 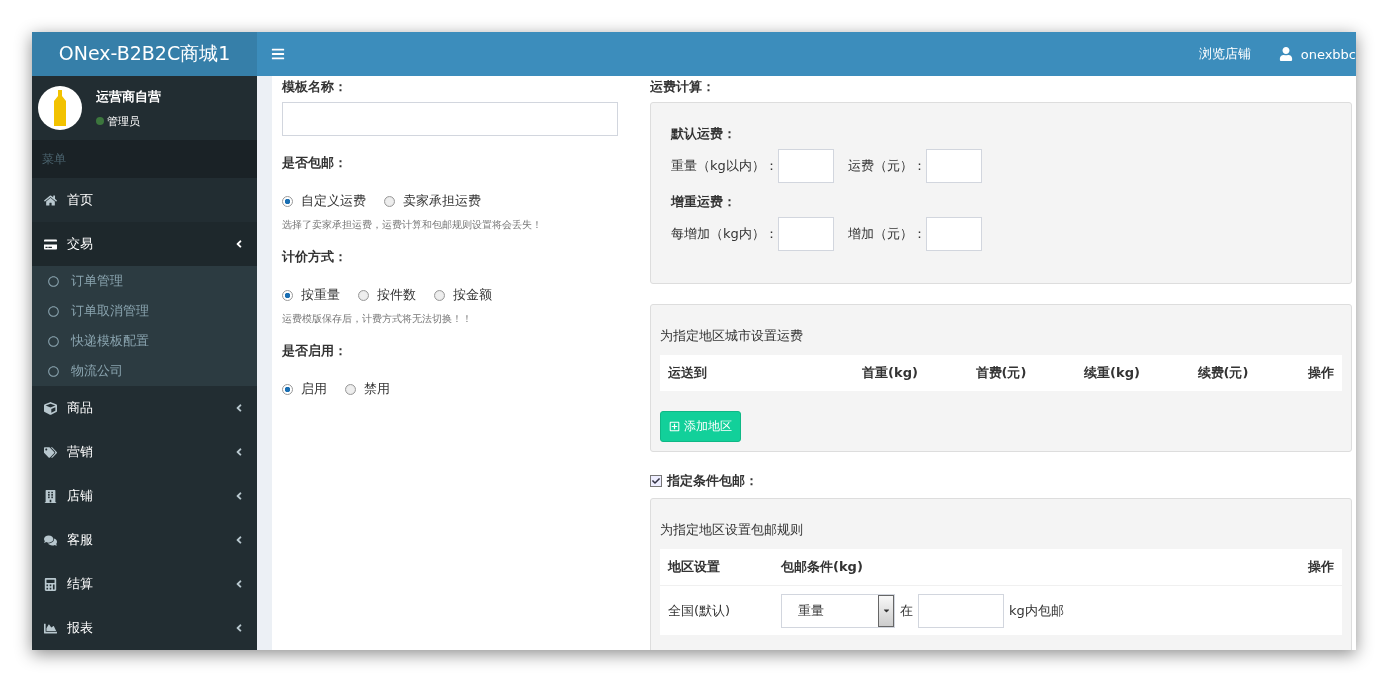 I want to click on field-label: 增加（元）：, so click(x=886, y=234).